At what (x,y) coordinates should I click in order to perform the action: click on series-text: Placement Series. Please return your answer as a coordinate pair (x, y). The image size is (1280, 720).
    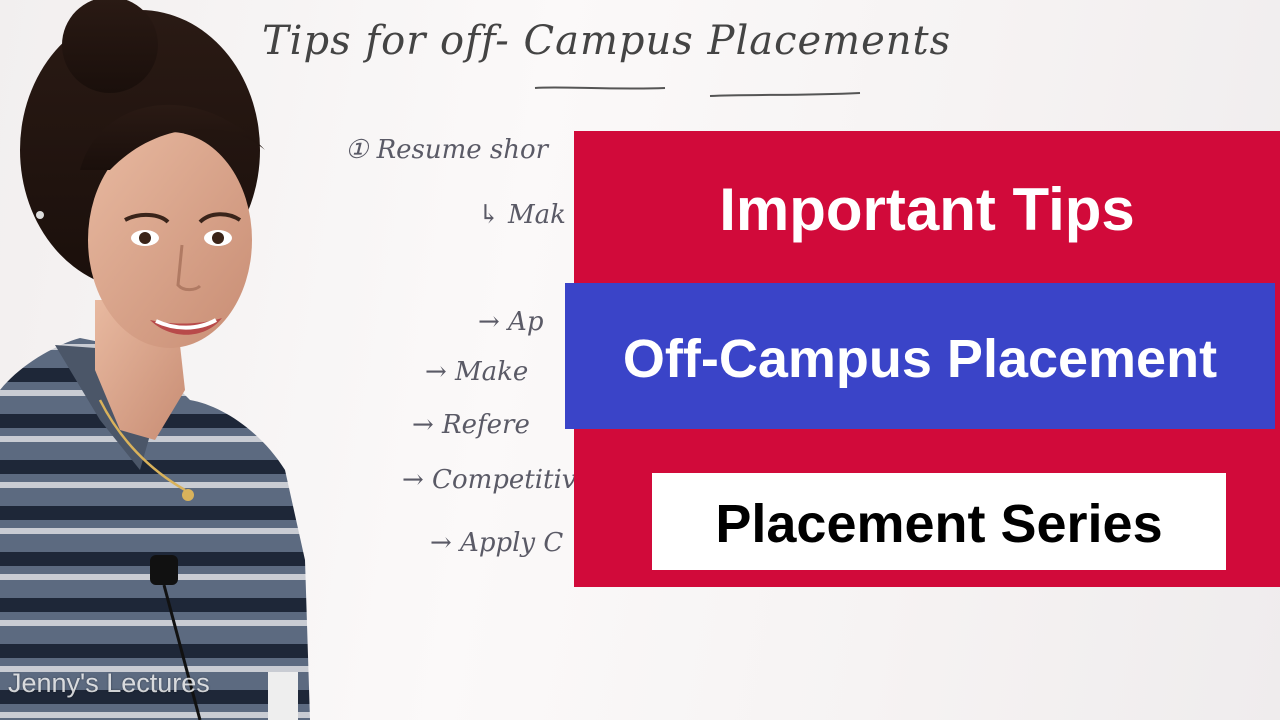
    Looking at the image, I should click on (939, 524).